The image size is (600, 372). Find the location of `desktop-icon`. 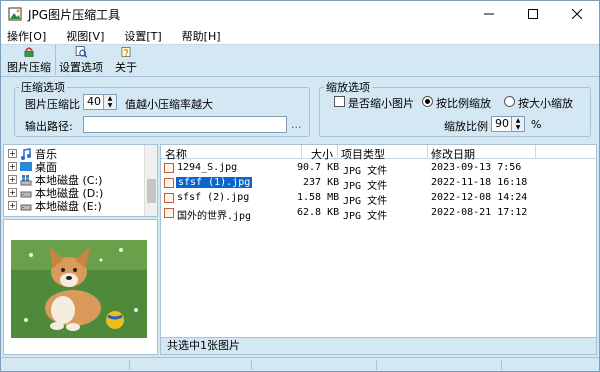

desktop-icon is located at coordinates (26, 166).